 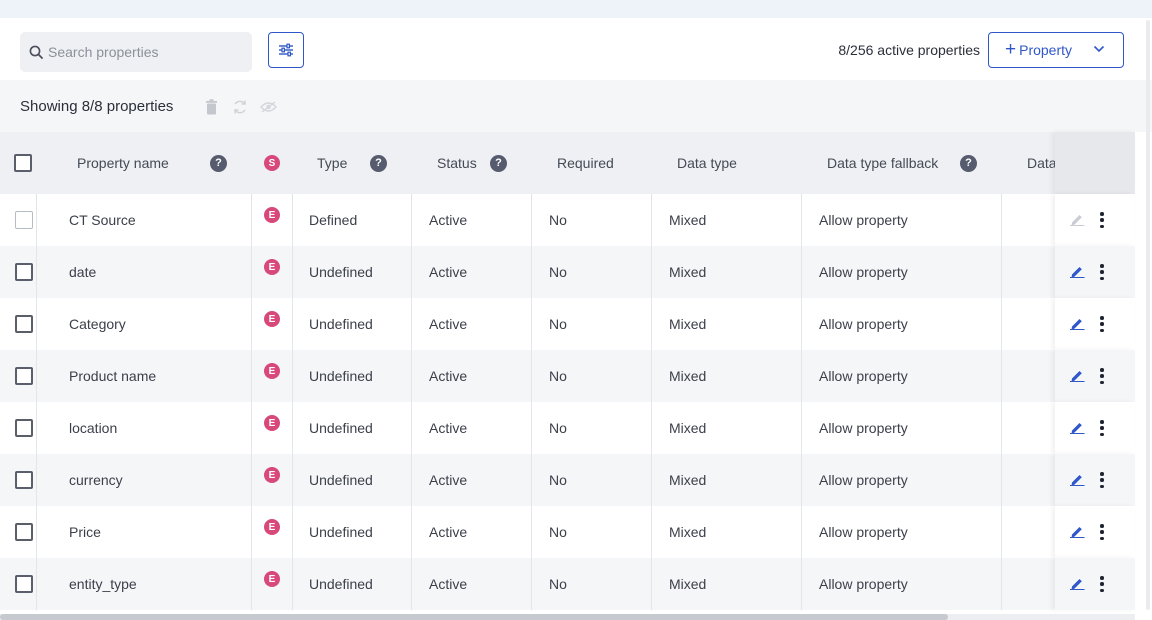 What do you see at coordinates (1099, 49) in the screenshot?
I see `chevron-down-icon` at bounding box center [1099, 49].